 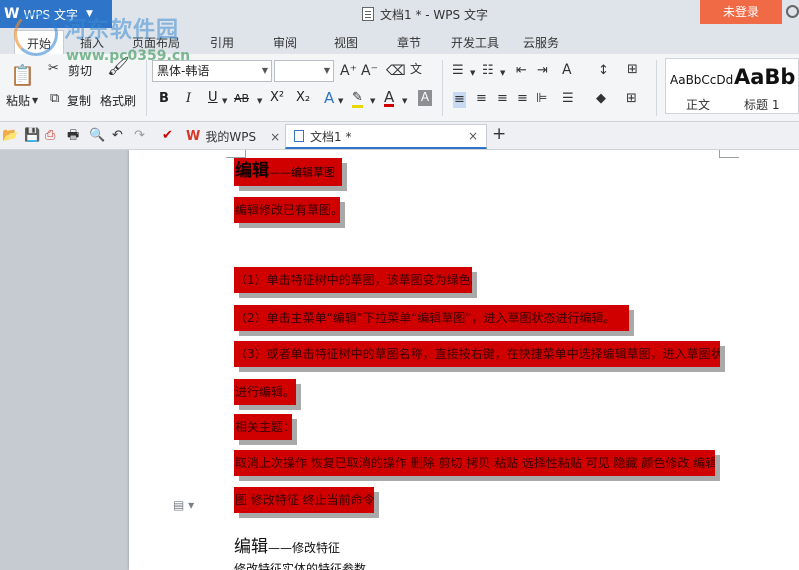 What do you see at coordinates (304, 71) in the screenshot?
I see `font-size-select: ▼` at bounding box center [304, 71].